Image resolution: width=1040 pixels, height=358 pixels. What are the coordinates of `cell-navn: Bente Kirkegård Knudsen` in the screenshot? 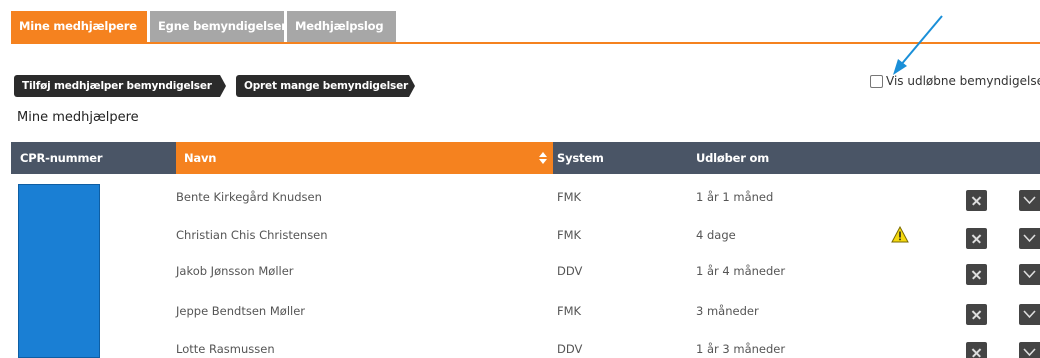 It's located at (249, 197).